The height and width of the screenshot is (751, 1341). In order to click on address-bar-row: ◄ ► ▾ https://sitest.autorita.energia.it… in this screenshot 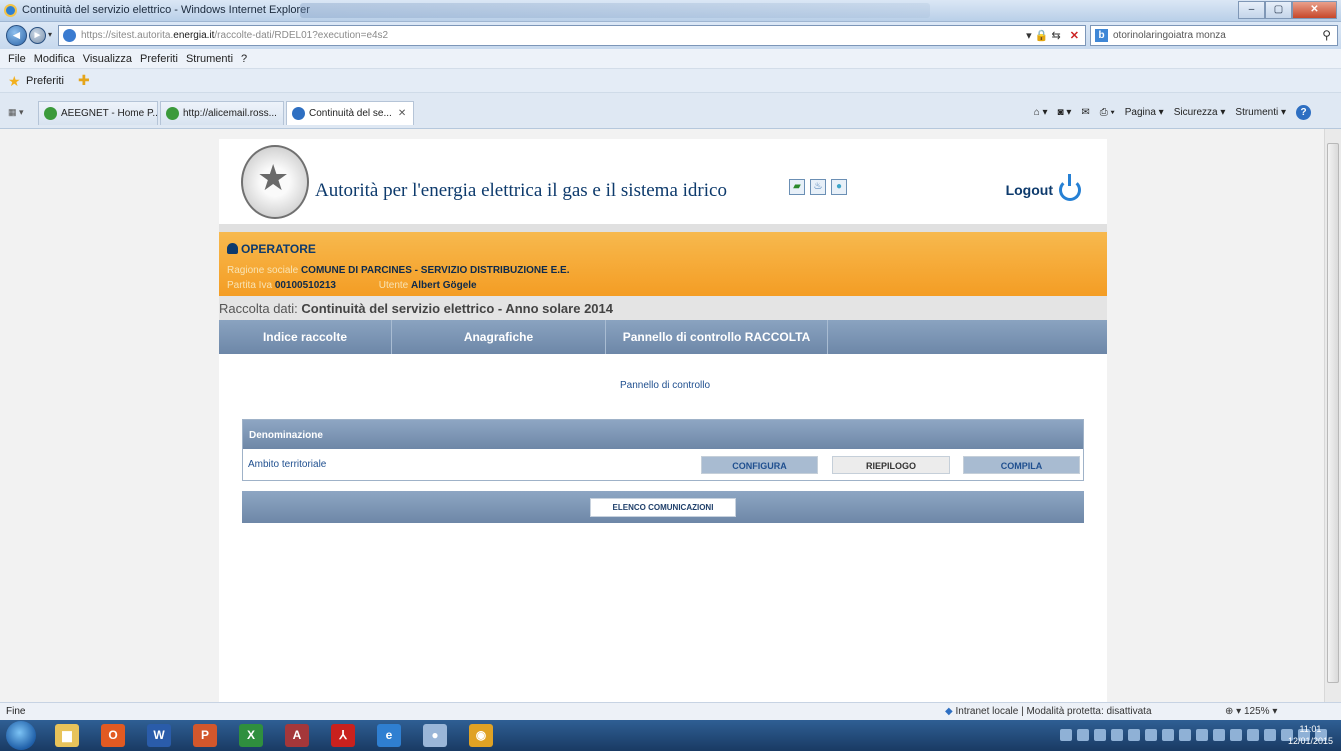, I will do `click(670, 35)`.